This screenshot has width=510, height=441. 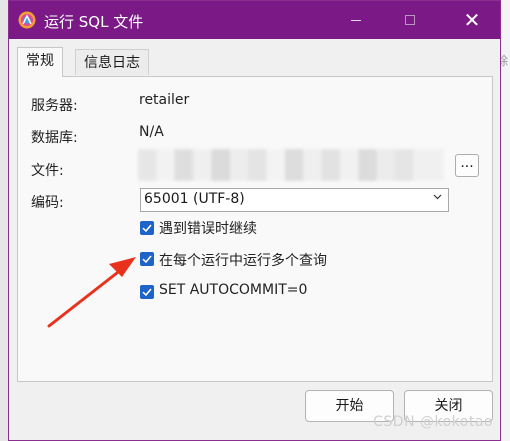 I want to click on database-value: N/A, so click(x=151, y=132).